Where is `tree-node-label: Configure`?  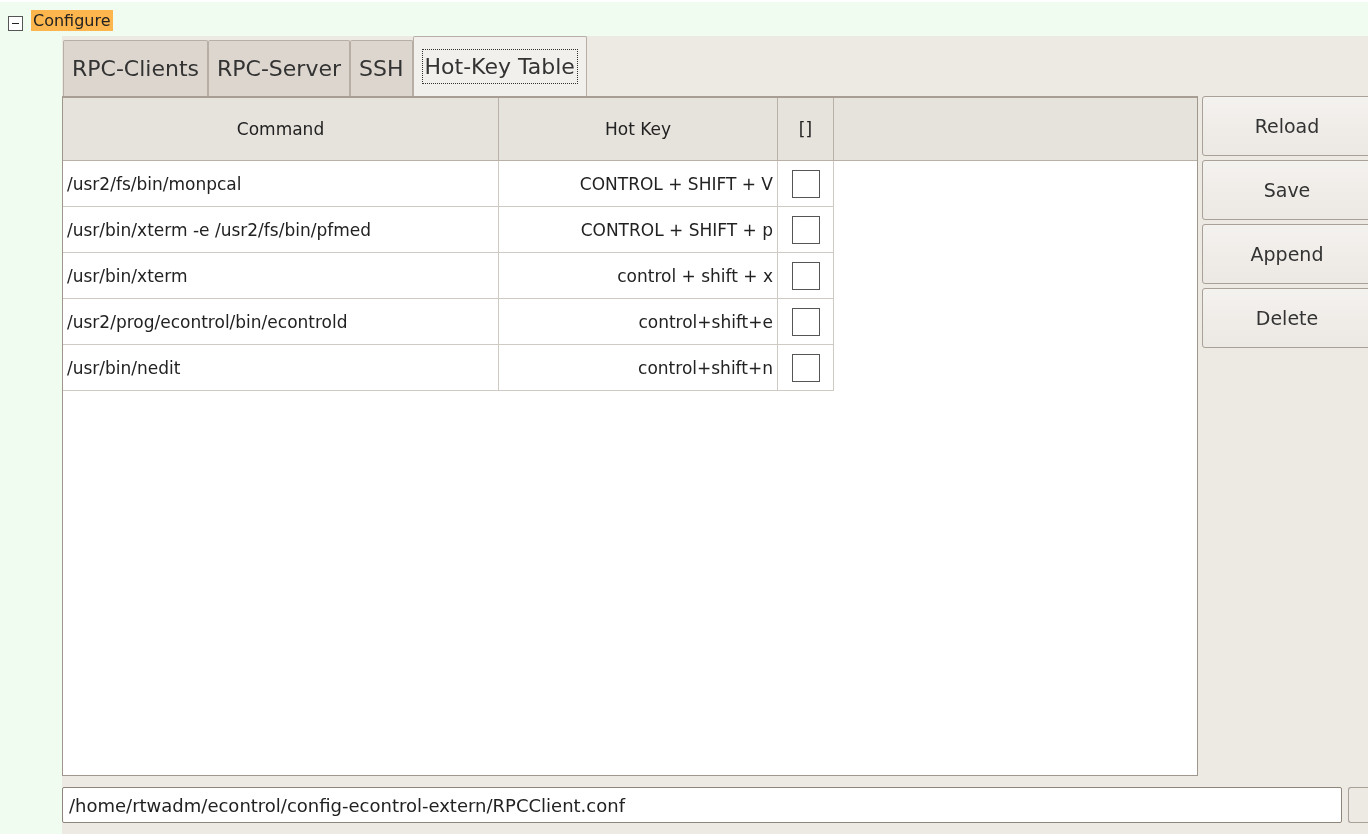
tree-node-label: Configure is located at coordinates (72, 20).